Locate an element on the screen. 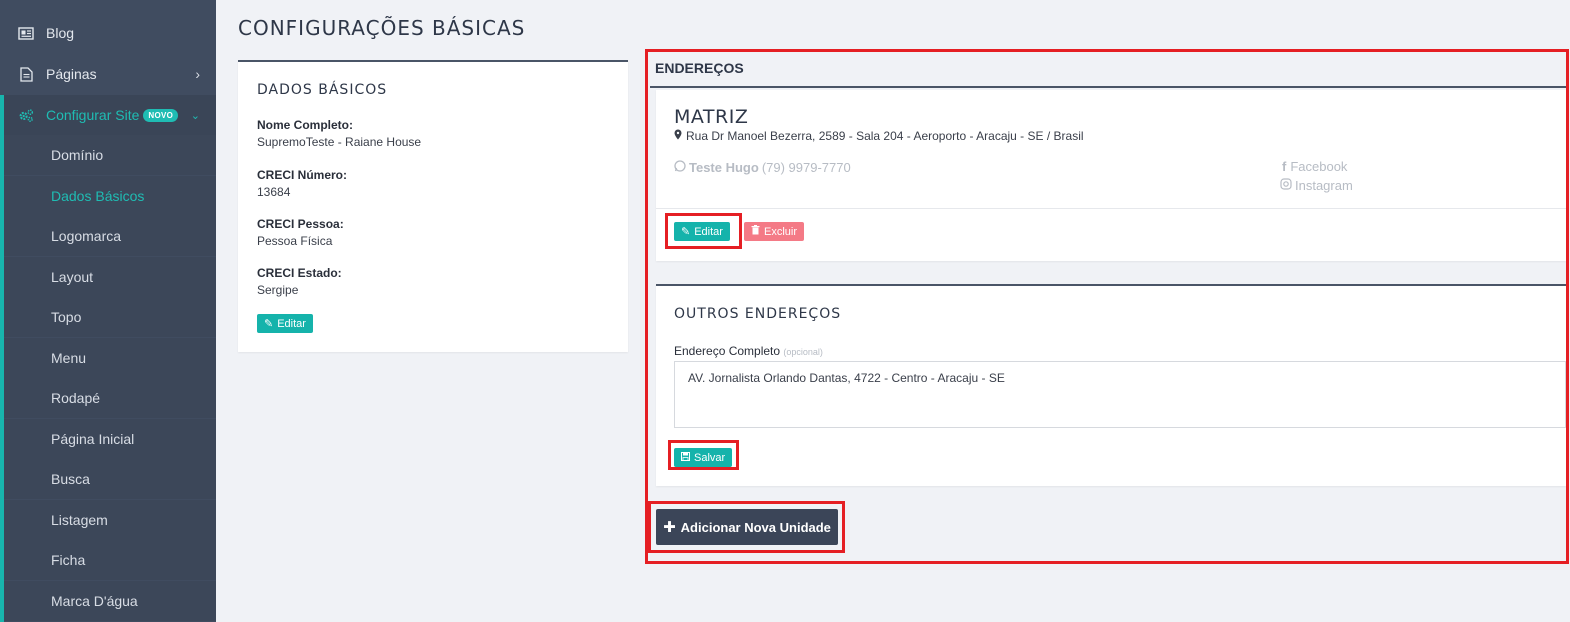 The width and height of the screenshot is (1570, 622). field-value: Pessoa Física is located at coordinates (295, 241).